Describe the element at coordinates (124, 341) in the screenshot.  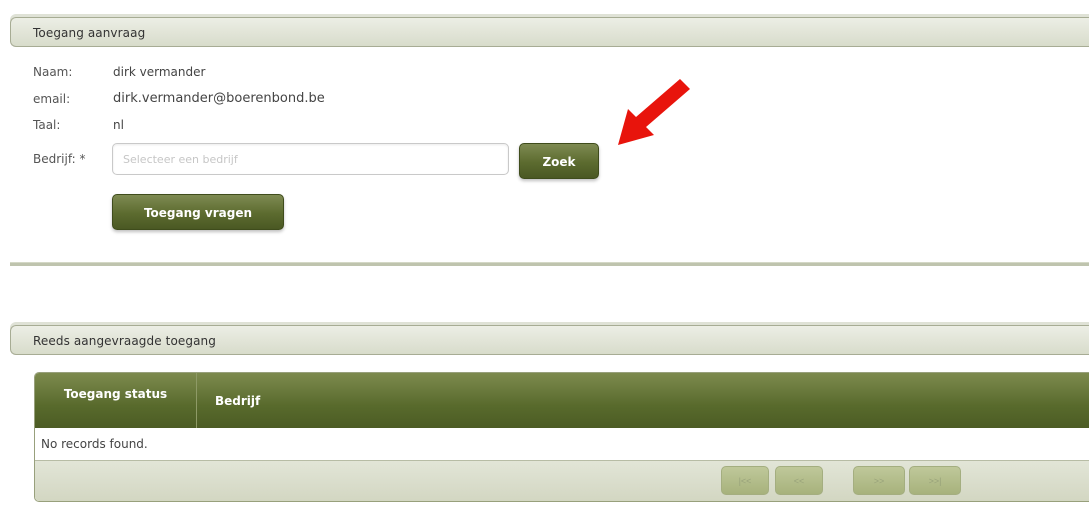
I see `requested-panel-title: Reeds aangevraagde toegang` at that location.